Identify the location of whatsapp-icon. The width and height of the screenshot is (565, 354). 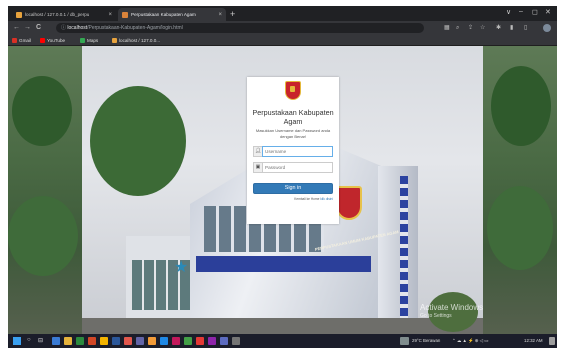
(188, 341).